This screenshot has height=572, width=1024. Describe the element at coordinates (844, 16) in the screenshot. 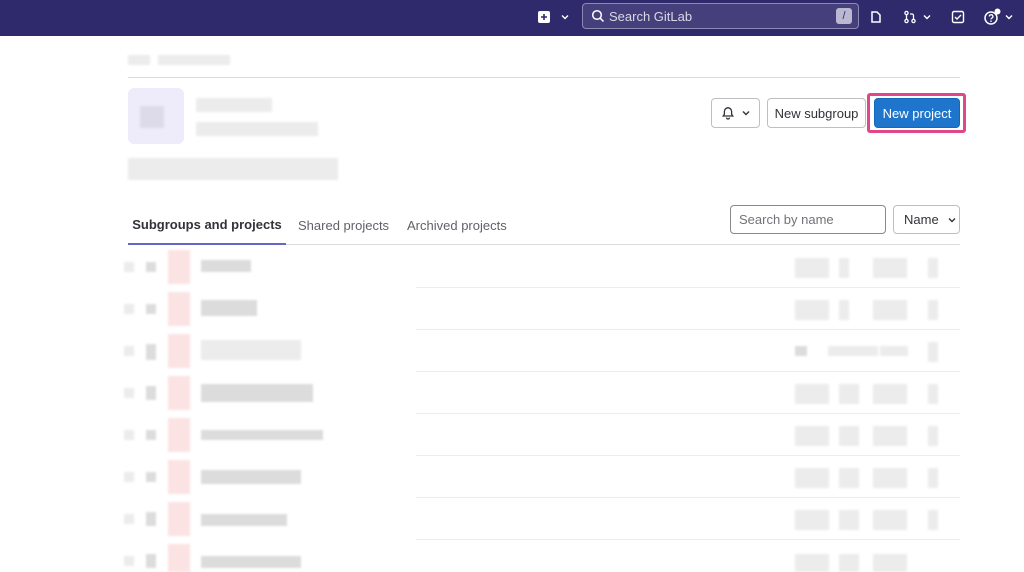

I see `search-shortcut-badge: /` at that location.